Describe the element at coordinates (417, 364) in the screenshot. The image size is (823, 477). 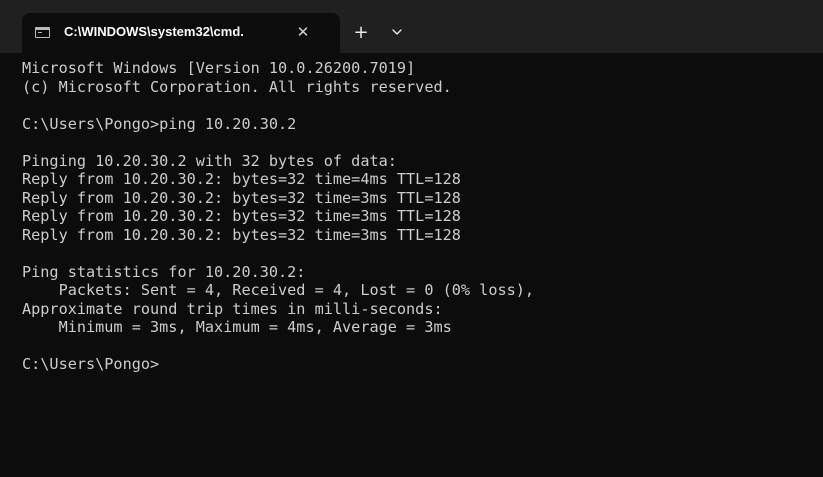
I see `console-prompt: C:\Users\Pongo>` at that location.